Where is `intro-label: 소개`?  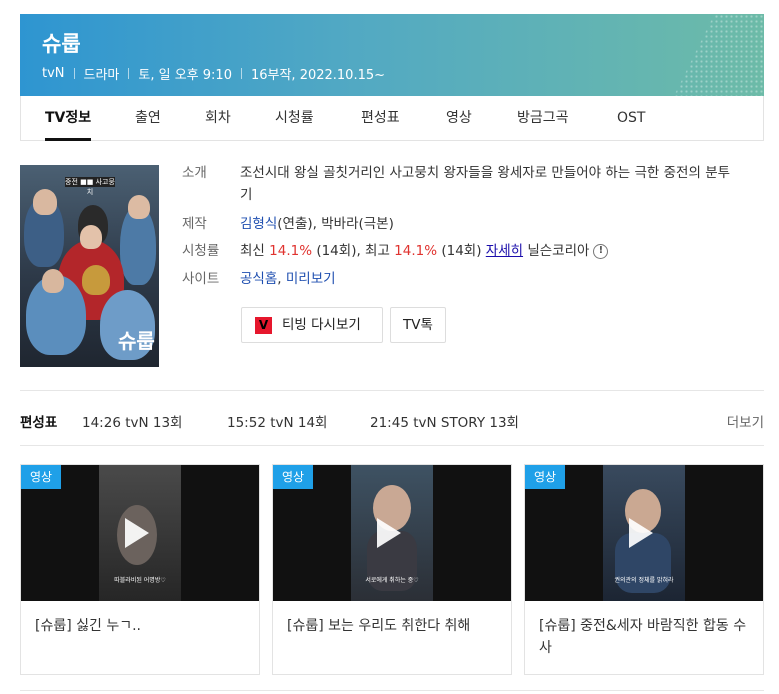 intro-label: 소개 is located at coordinates (194, 173).